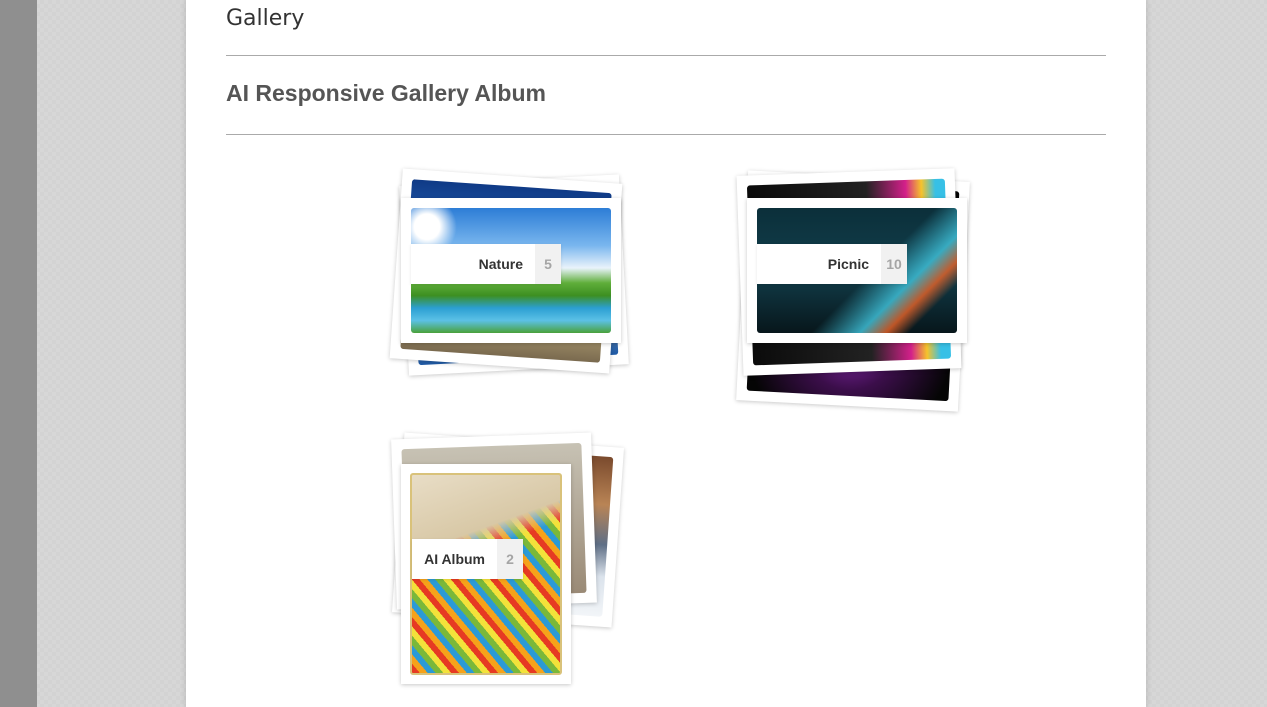  Describe the element at coordinates (894, 264) in the screenshot. I see `album-photo-count: 10` at that location.